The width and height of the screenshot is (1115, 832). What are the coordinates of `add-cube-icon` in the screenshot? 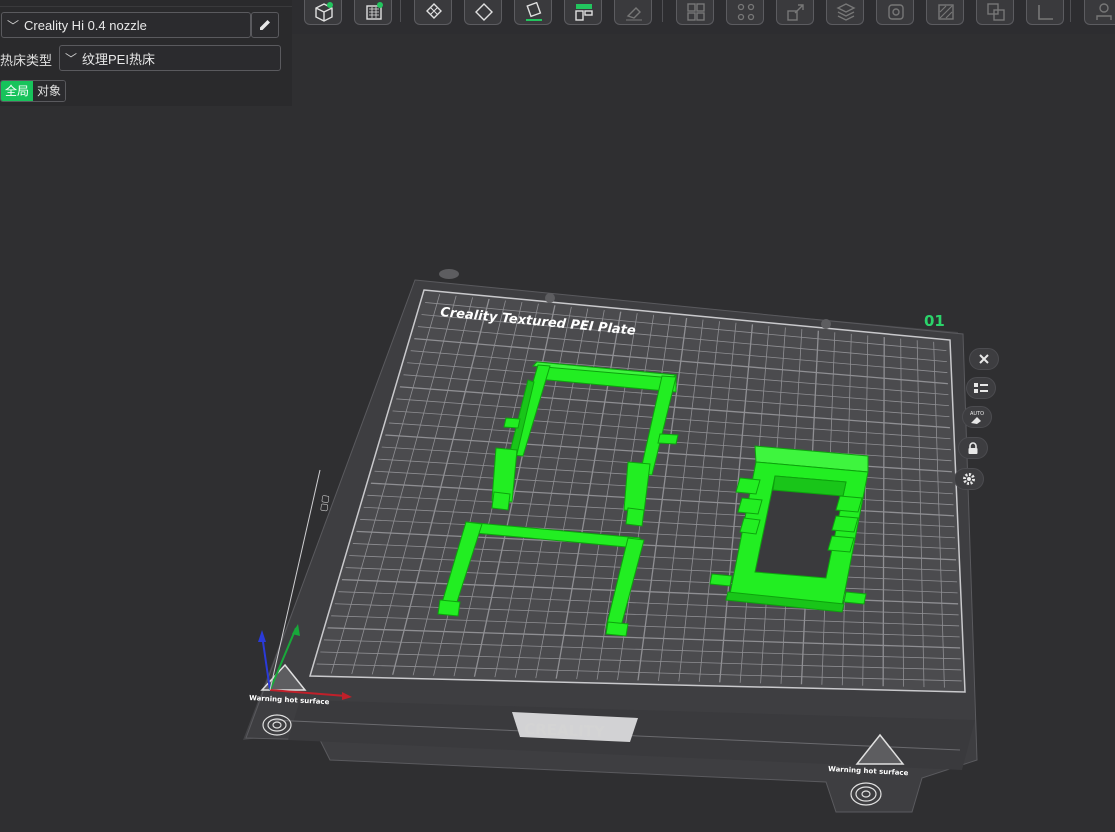 It's located at (324, 12).